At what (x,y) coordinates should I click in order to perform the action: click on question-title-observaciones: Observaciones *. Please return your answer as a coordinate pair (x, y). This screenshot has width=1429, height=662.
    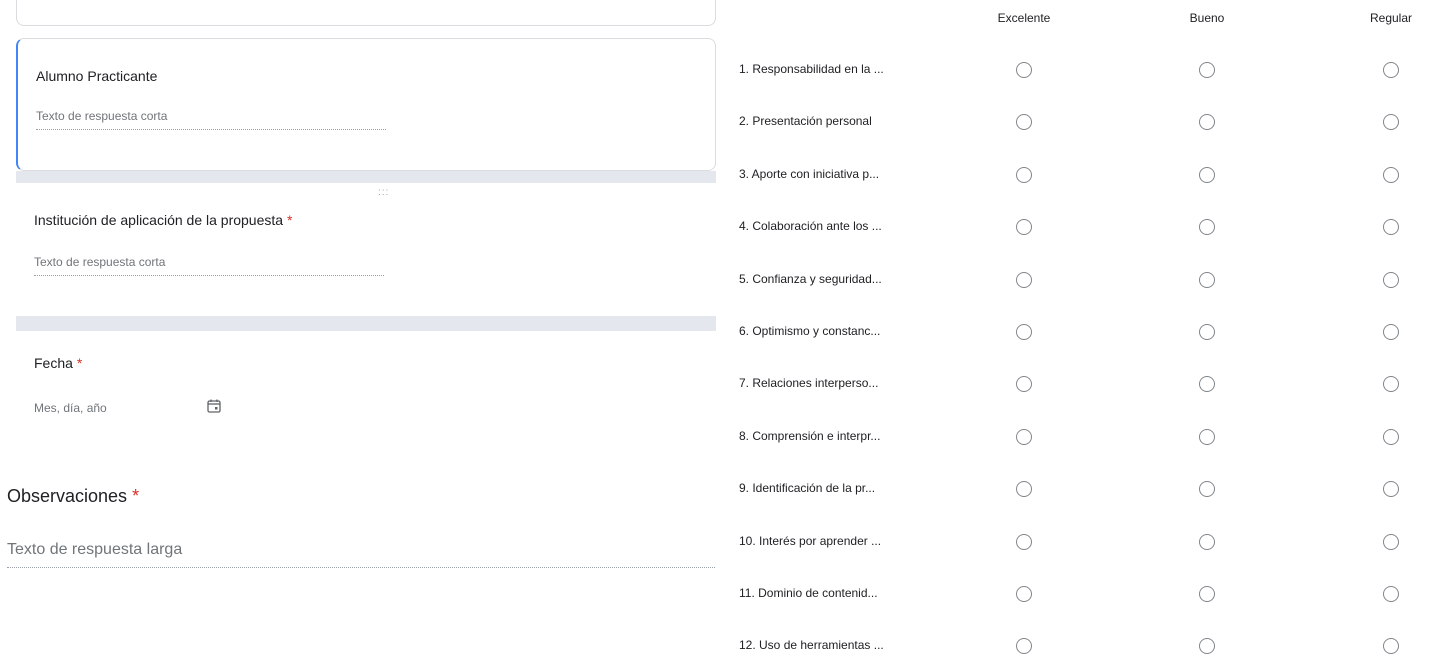
    Looking at the image, I should click on (73, 496).